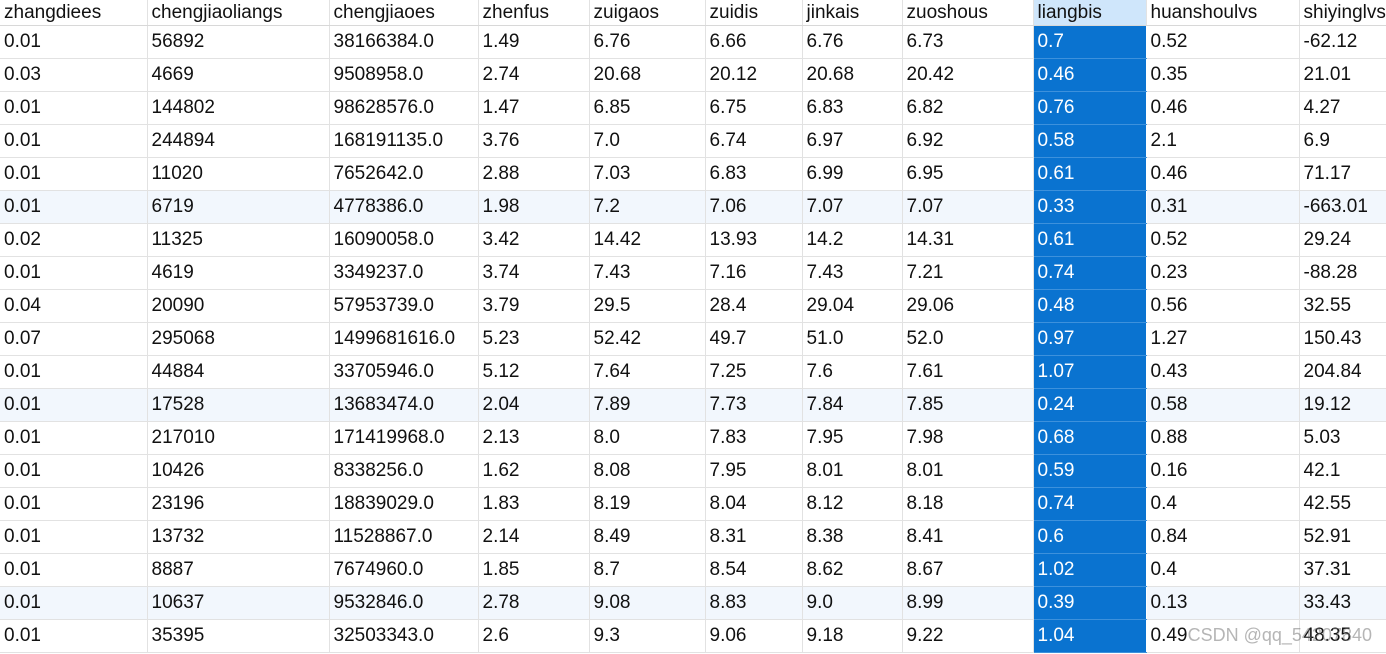  I want to click on cell-zuoshous: 20.42, so click(968, 75).